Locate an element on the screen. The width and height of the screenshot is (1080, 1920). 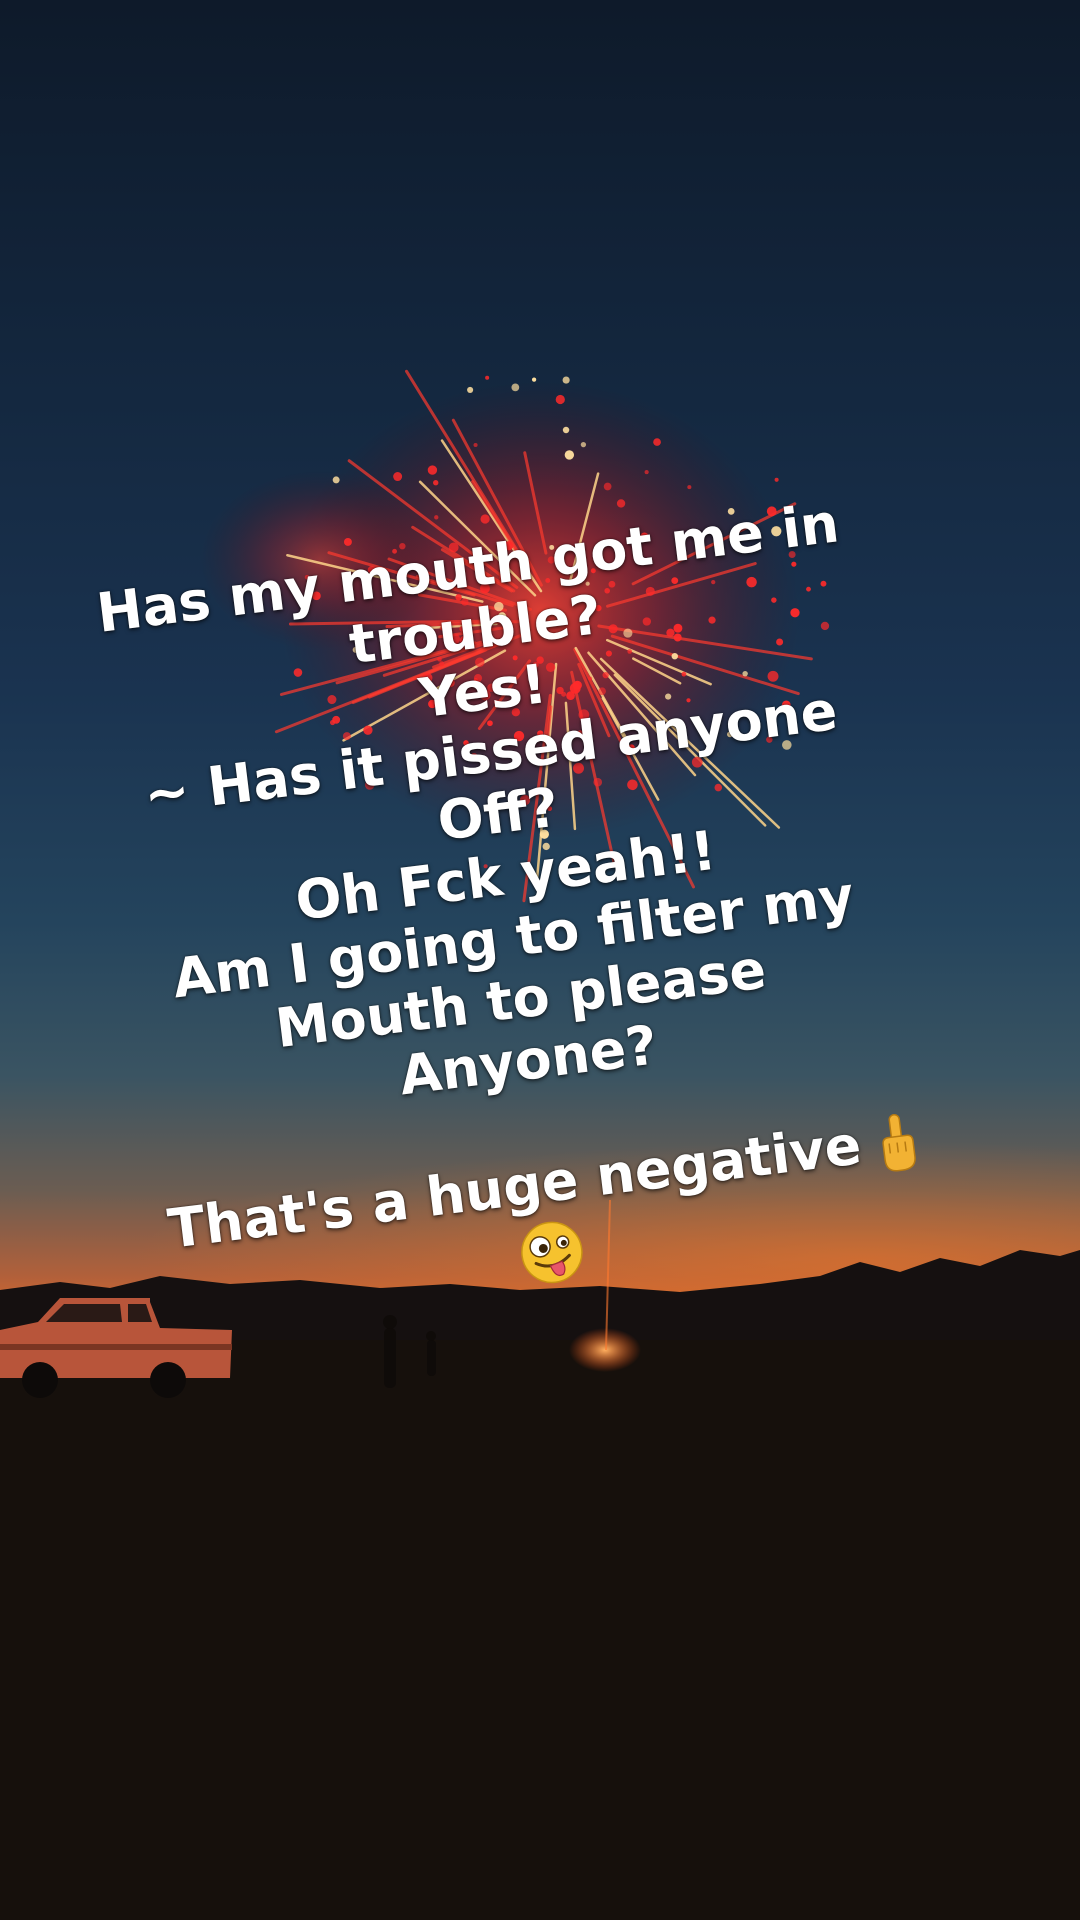
middle-finger-icon is located at coordinates (899, 1143).